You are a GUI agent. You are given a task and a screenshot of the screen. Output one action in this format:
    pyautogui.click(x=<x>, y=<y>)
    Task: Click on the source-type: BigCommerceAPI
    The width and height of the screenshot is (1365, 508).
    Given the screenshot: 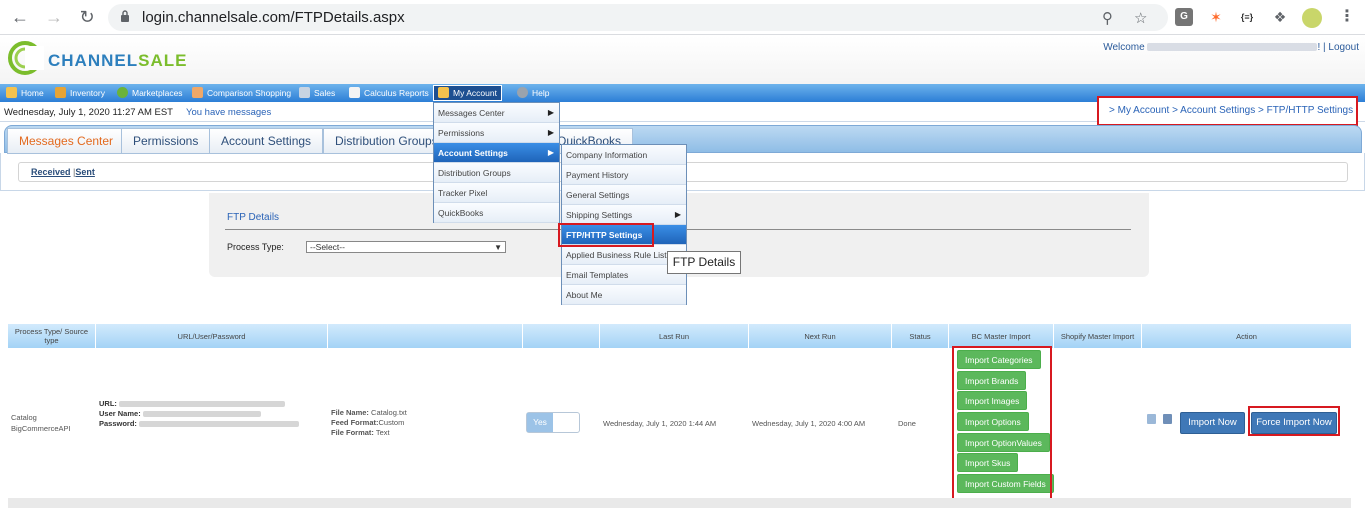 What is the action you would take?
    pyautogui.click(x=41, y=428)
    